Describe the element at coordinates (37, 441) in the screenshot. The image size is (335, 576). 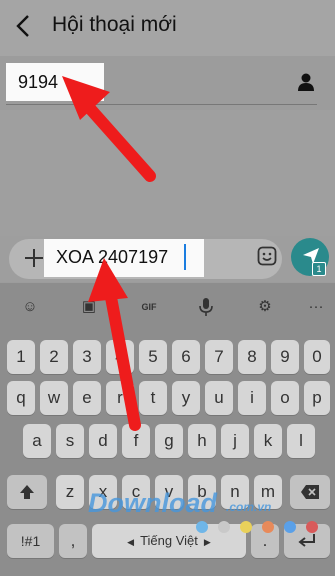
I see `key-a: a` at that location.